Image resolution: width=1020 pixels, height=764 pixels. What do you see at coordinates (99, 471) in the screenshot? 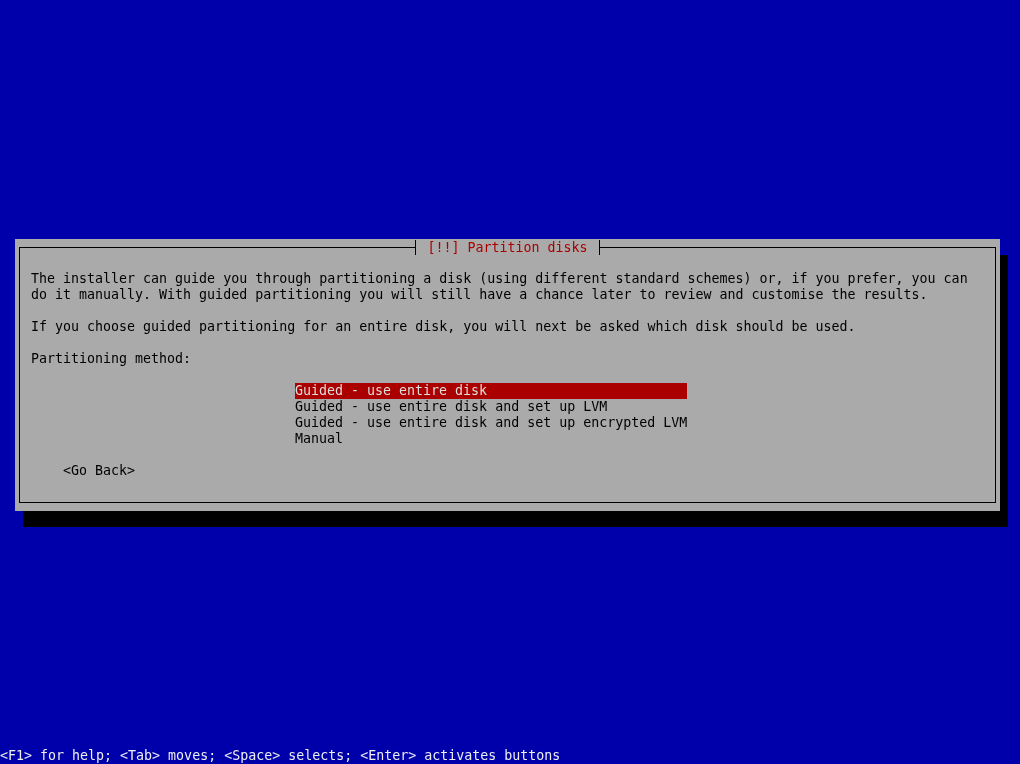
I see `go-back-button: <Go Back>` at bounding box center [99, 471].